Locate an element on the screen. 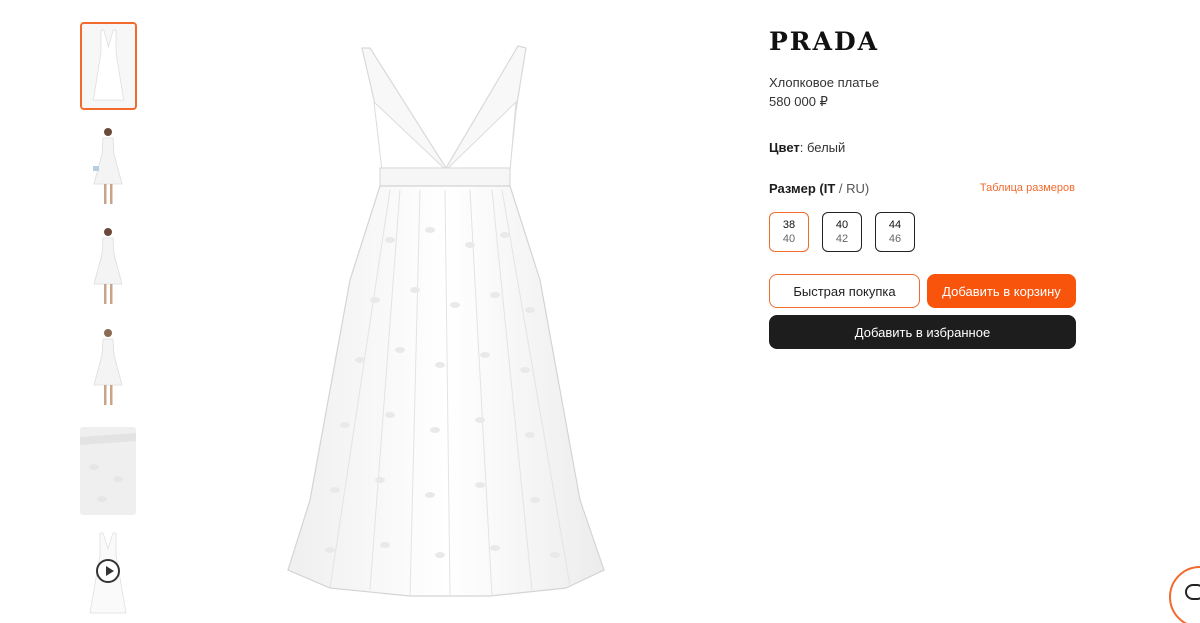  product-title: Хлопковое платье is located at coordinates (824, 82).